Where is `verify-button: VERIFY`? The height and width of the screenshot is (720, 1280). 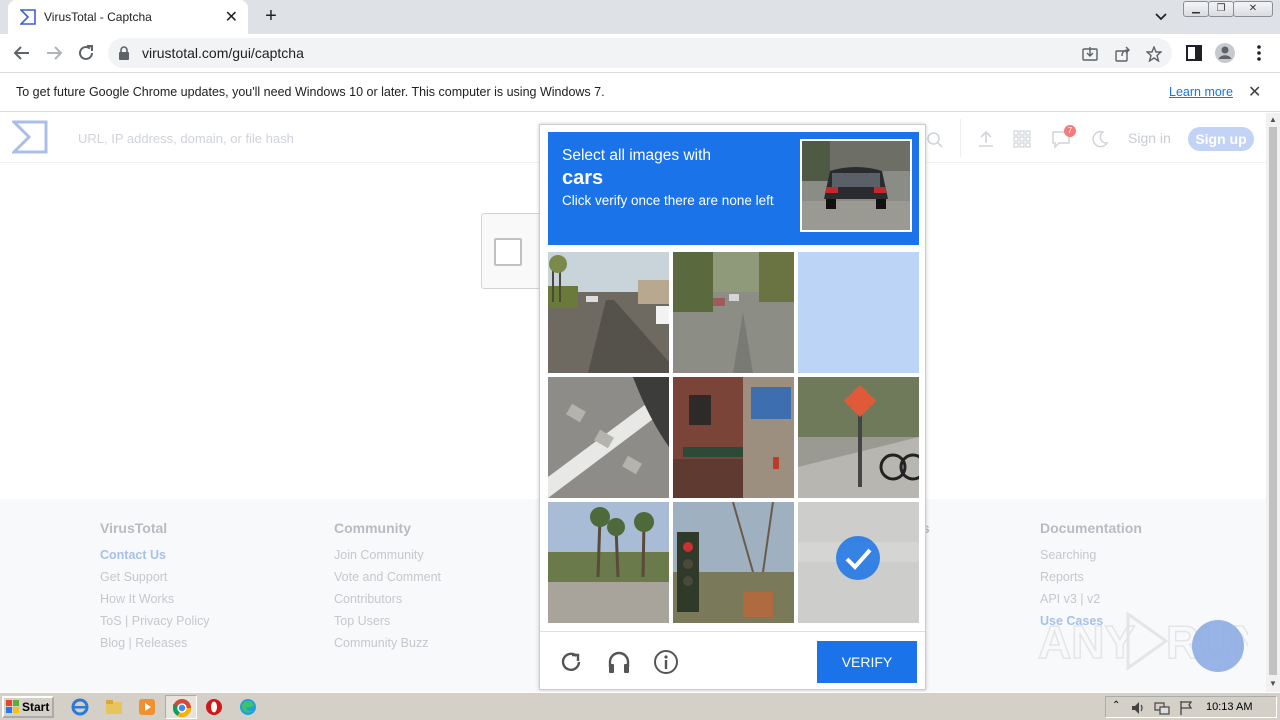
verify-button: VERIFY is located at coordinates (867, 662).